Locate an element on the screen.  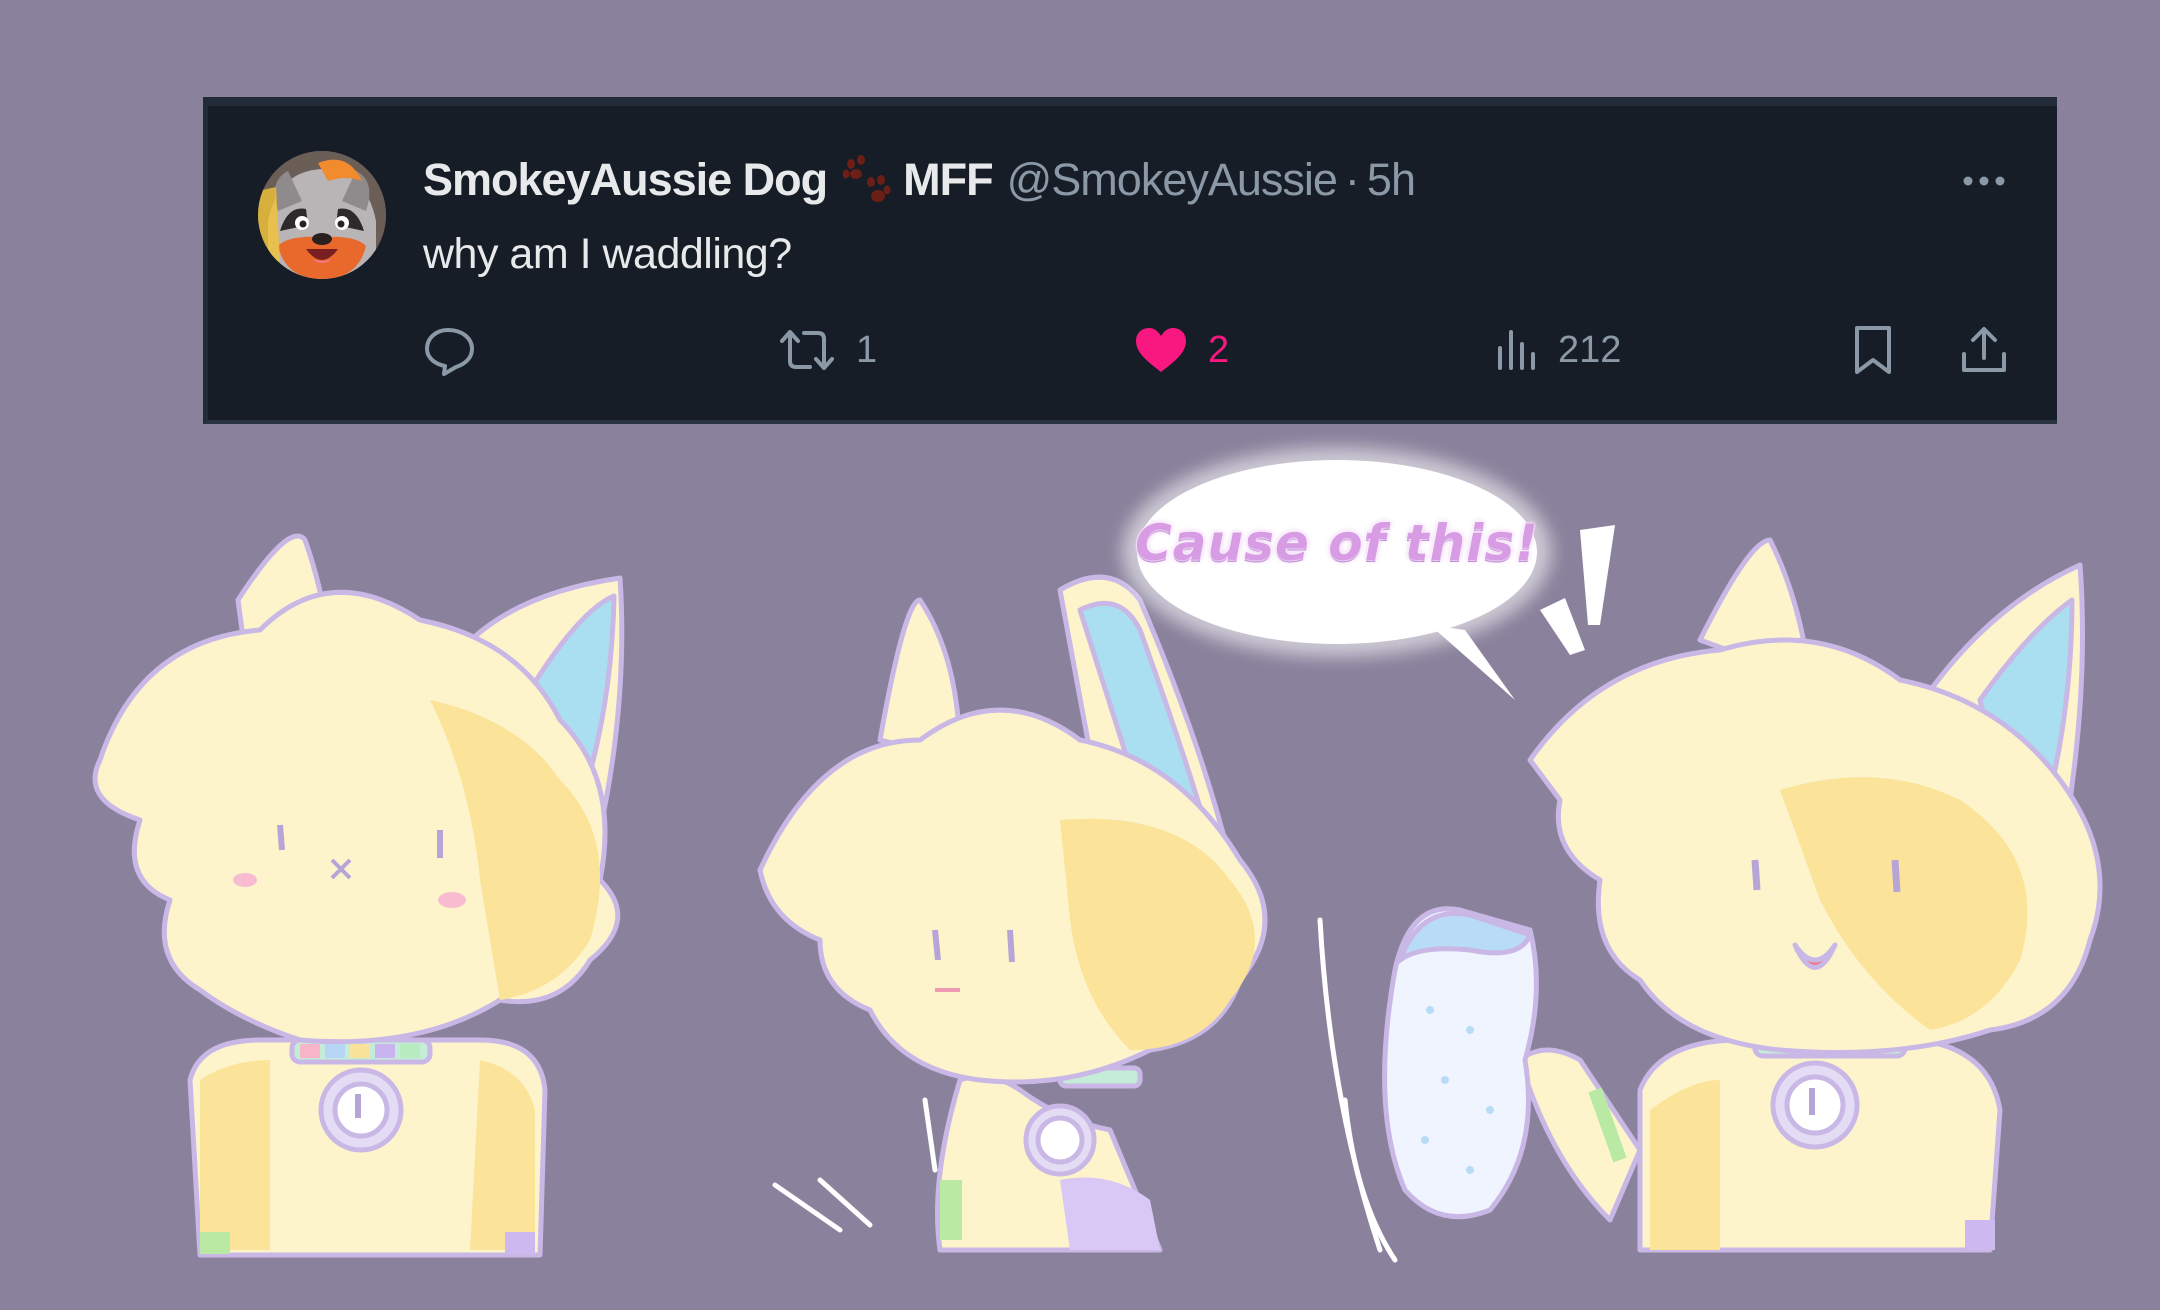
character-middle is located at coordinates (1012, 913).